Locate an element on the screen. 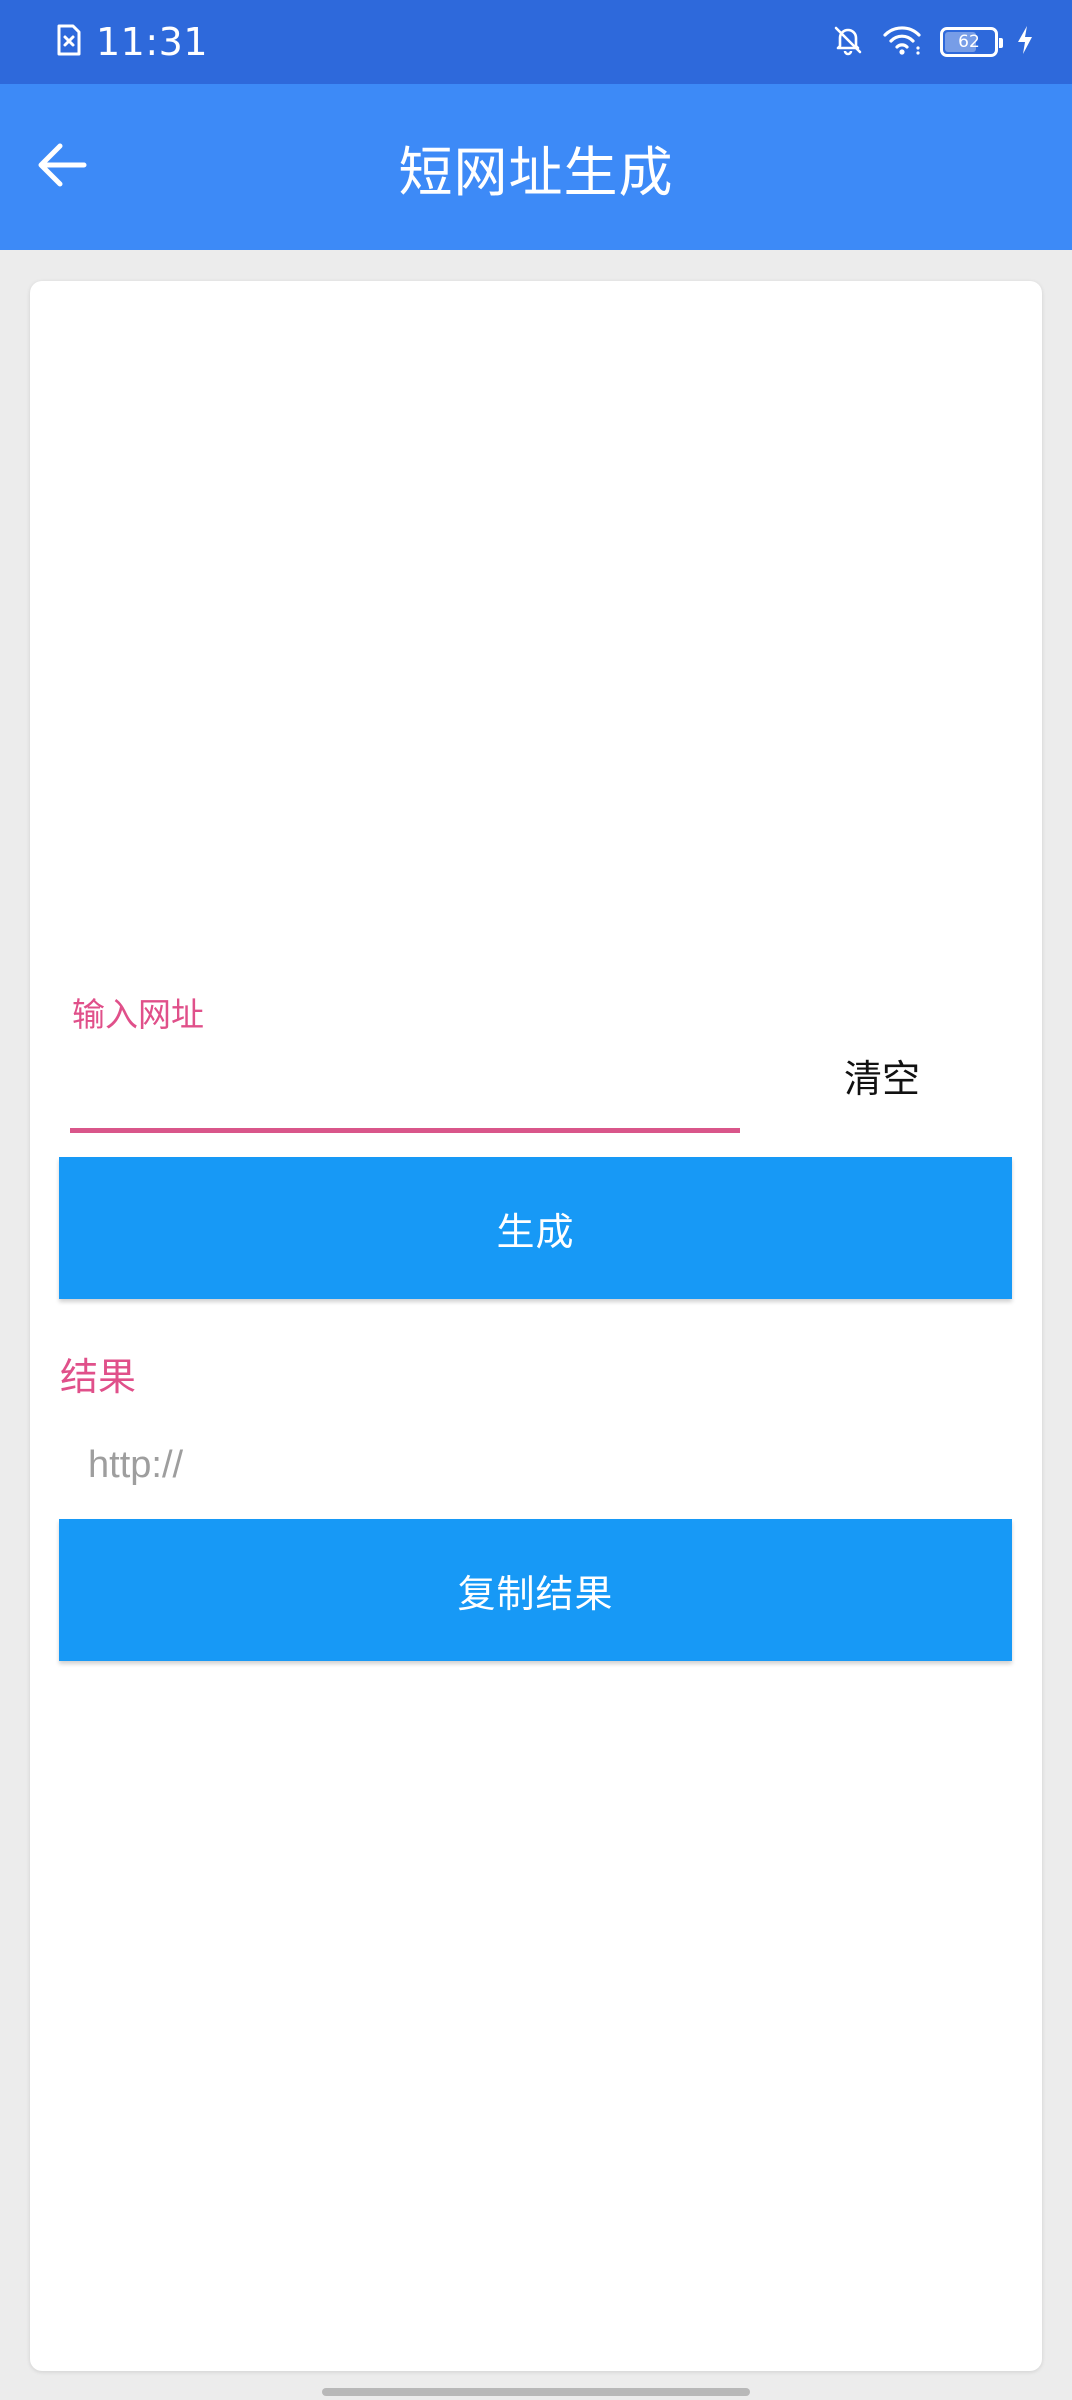 This screenshot has width=1072, height=2400. copy-result-button: 复制结果 is located at coordinates (535, 1590).